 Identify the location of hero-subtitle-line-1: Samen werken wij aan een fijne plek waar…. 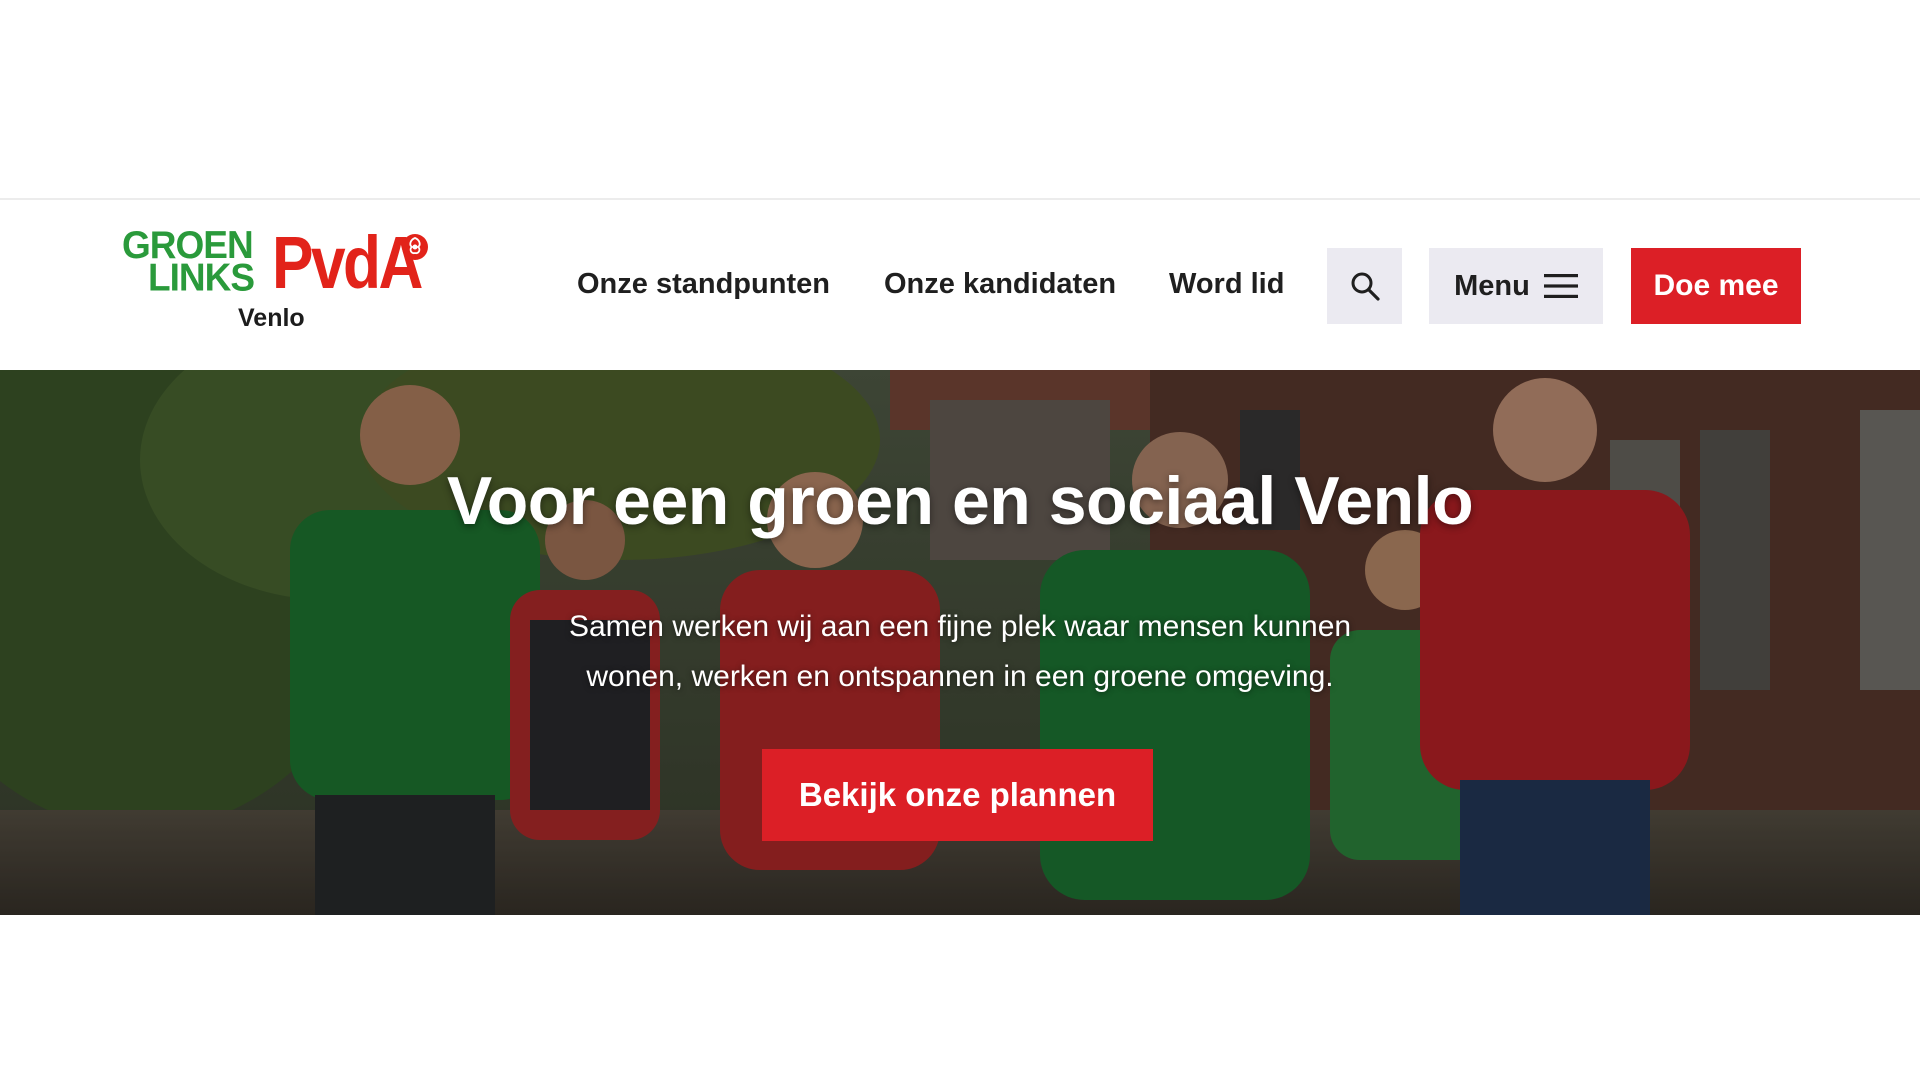
(960, 626).